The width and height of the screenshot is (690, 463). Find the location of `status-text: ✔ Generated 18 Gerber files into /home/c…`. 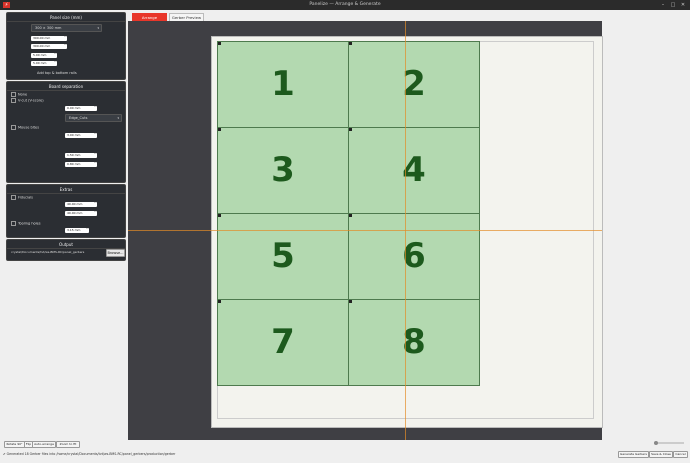

status-text: ✔ Generated 18 Gerber files into /home/c… is located at coordinates (89, 454).